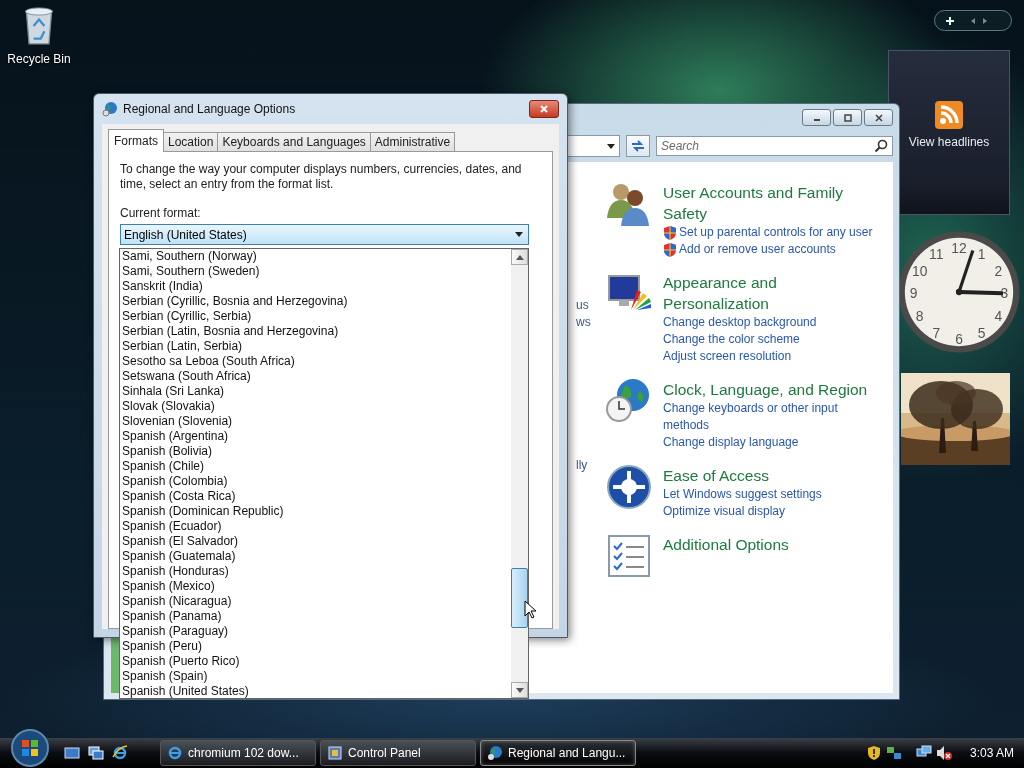  I want to click on dropdown-option: Spanish (Mexico), so click(315, 586).